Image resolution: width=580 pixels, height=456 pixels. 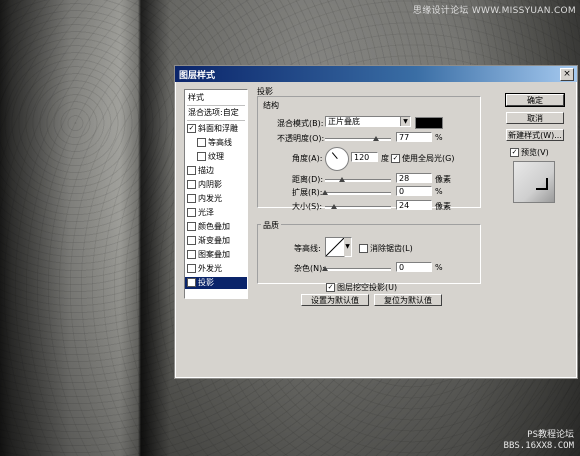 I want to click on style-list-header: 样式, so click(x=217, y=98).